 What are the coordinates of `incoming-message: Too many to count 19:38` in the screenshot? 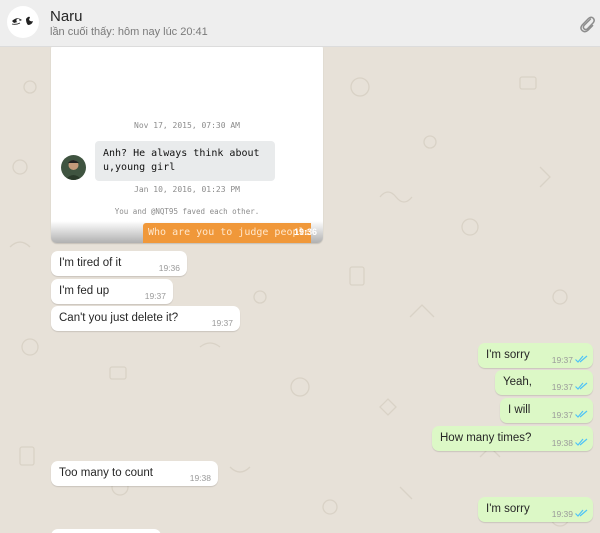 It's located at (134, 473).